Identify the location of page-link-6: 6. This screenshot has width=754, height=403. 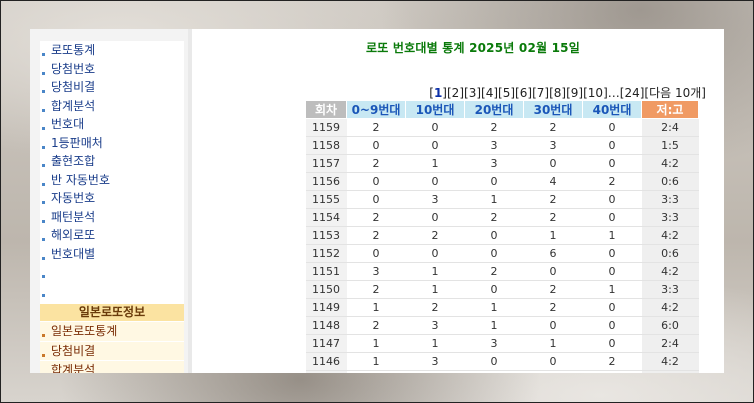
(524, 93).